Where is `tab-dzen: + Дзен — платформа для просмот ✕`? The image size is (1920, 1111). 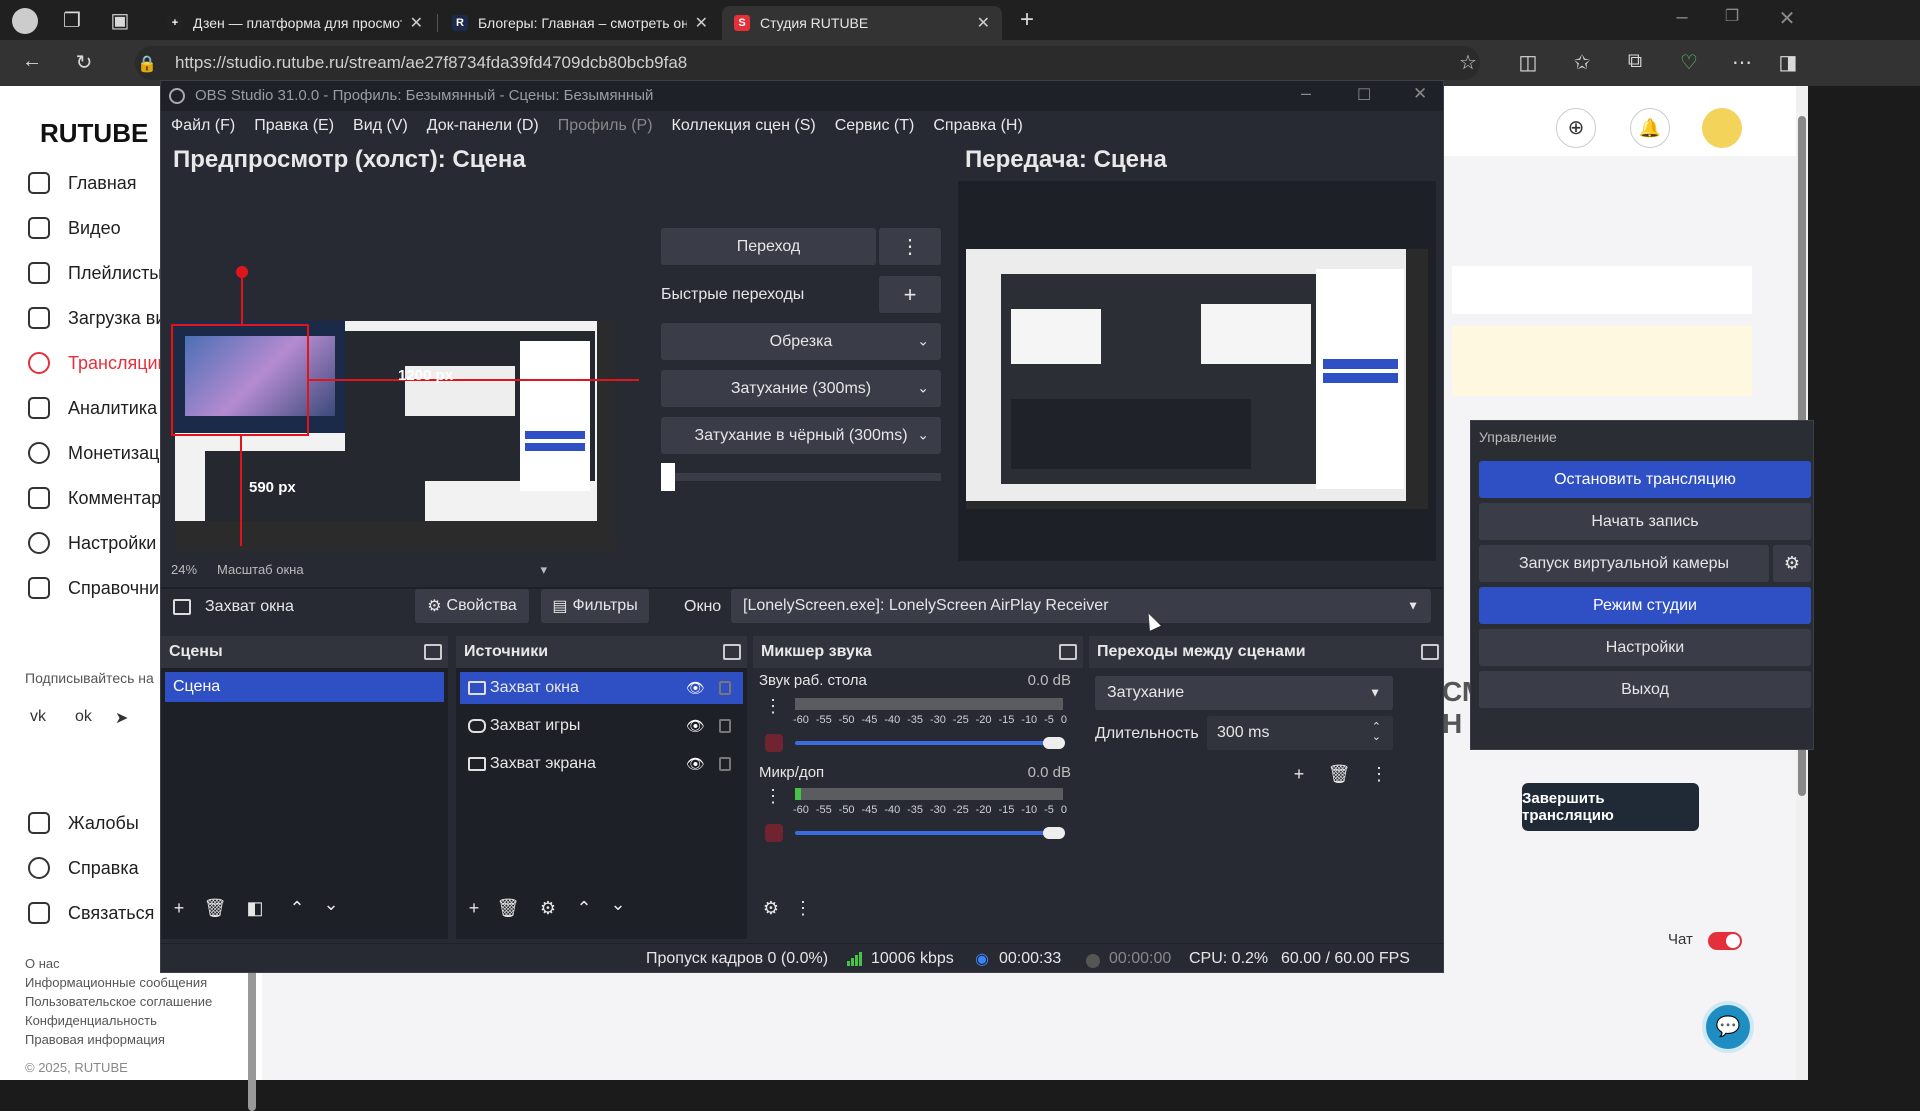 tab-dzen: + Дзен — платформа для просмот ✕ is located at coordinates (295, 23).